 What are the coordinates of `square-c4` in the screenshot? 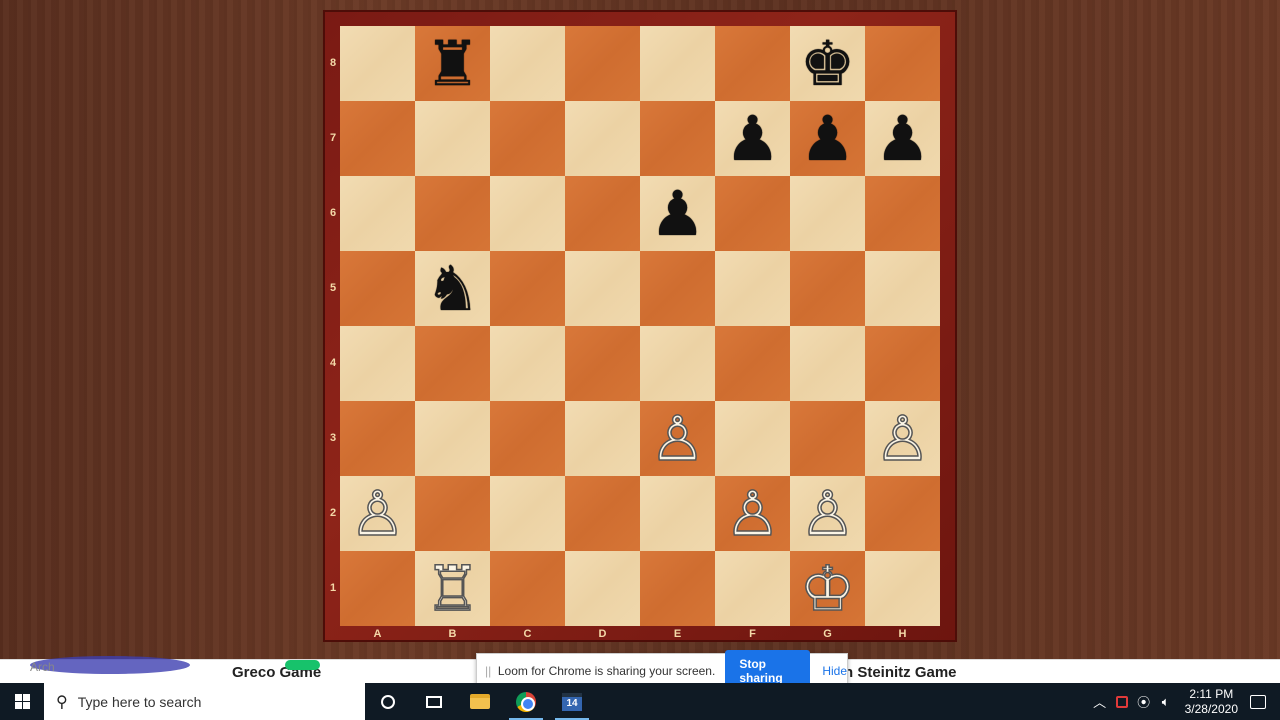 It's located at (527, 363).